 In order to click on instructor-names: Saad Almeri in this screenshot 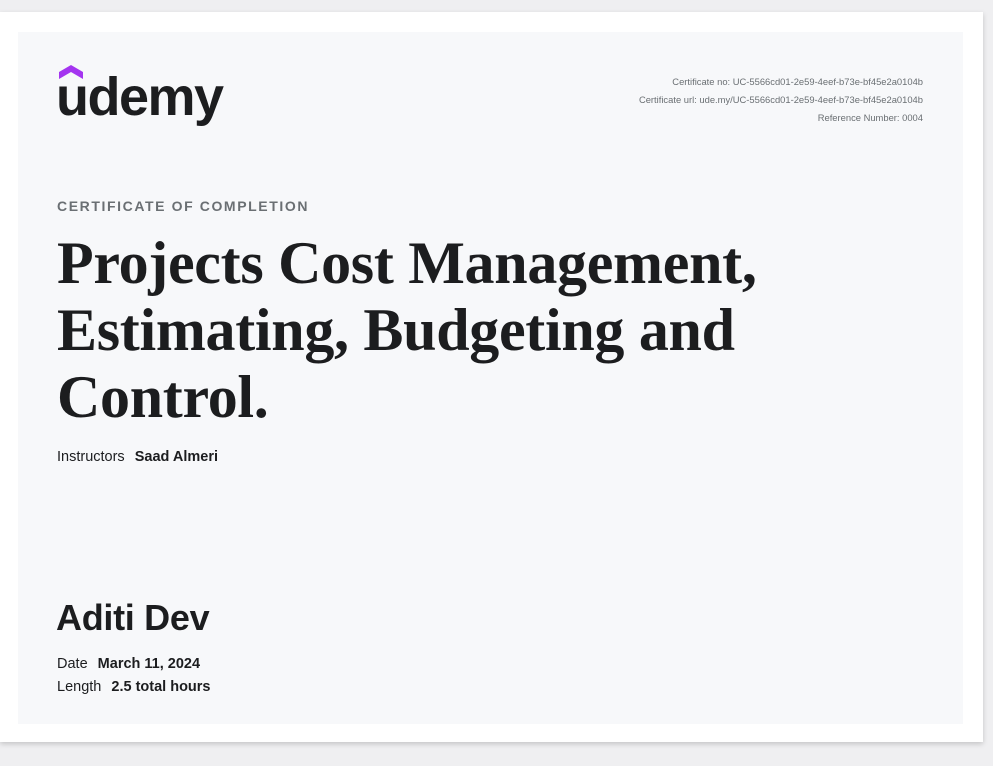, I will do `click(176, 457)`.